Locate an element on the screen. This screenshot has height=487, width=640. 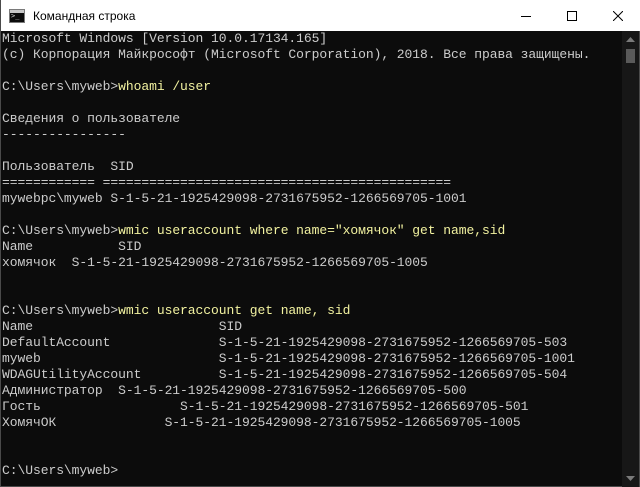
minimize-icon is located at coordinates (526, 16).